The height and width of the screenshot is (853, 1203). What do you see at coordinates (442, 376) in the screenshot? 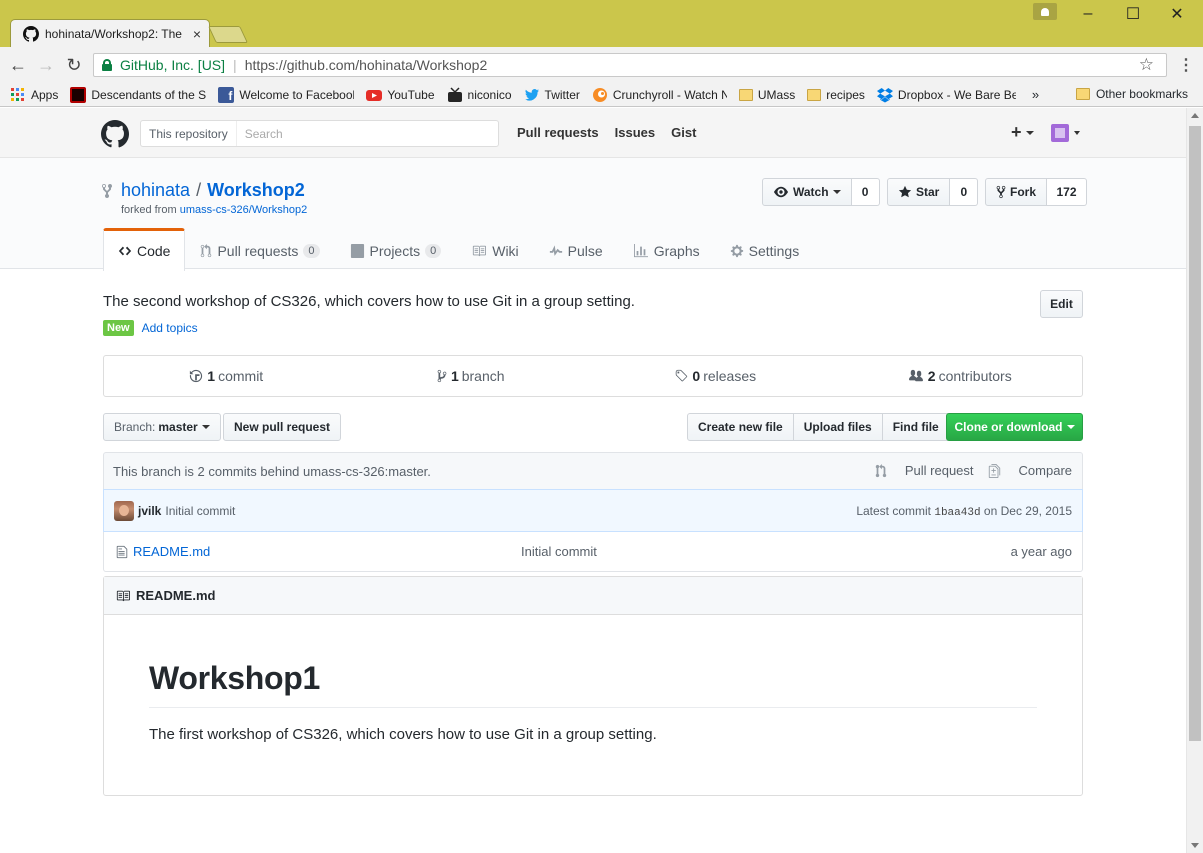
I see `branch-icon` at bounding box center [442, 376].